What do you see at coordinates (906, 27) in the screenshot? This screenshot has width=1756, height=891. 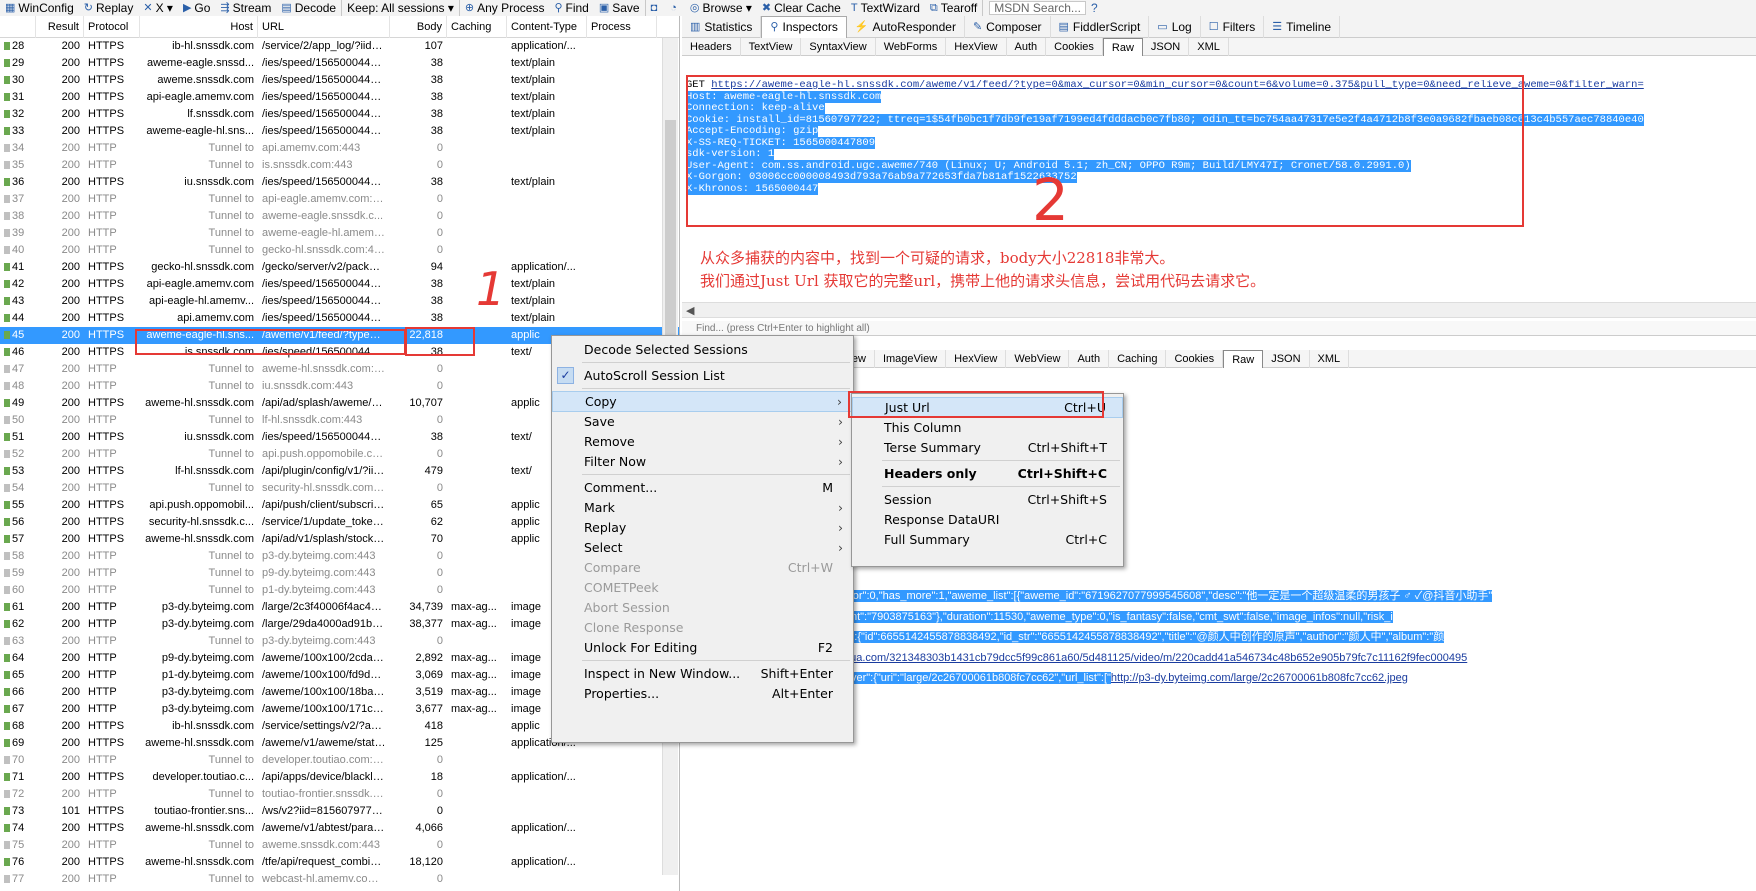 I see `tab-autoresponder: ⚡ AutoResponder` at bounding box center [906, 27].